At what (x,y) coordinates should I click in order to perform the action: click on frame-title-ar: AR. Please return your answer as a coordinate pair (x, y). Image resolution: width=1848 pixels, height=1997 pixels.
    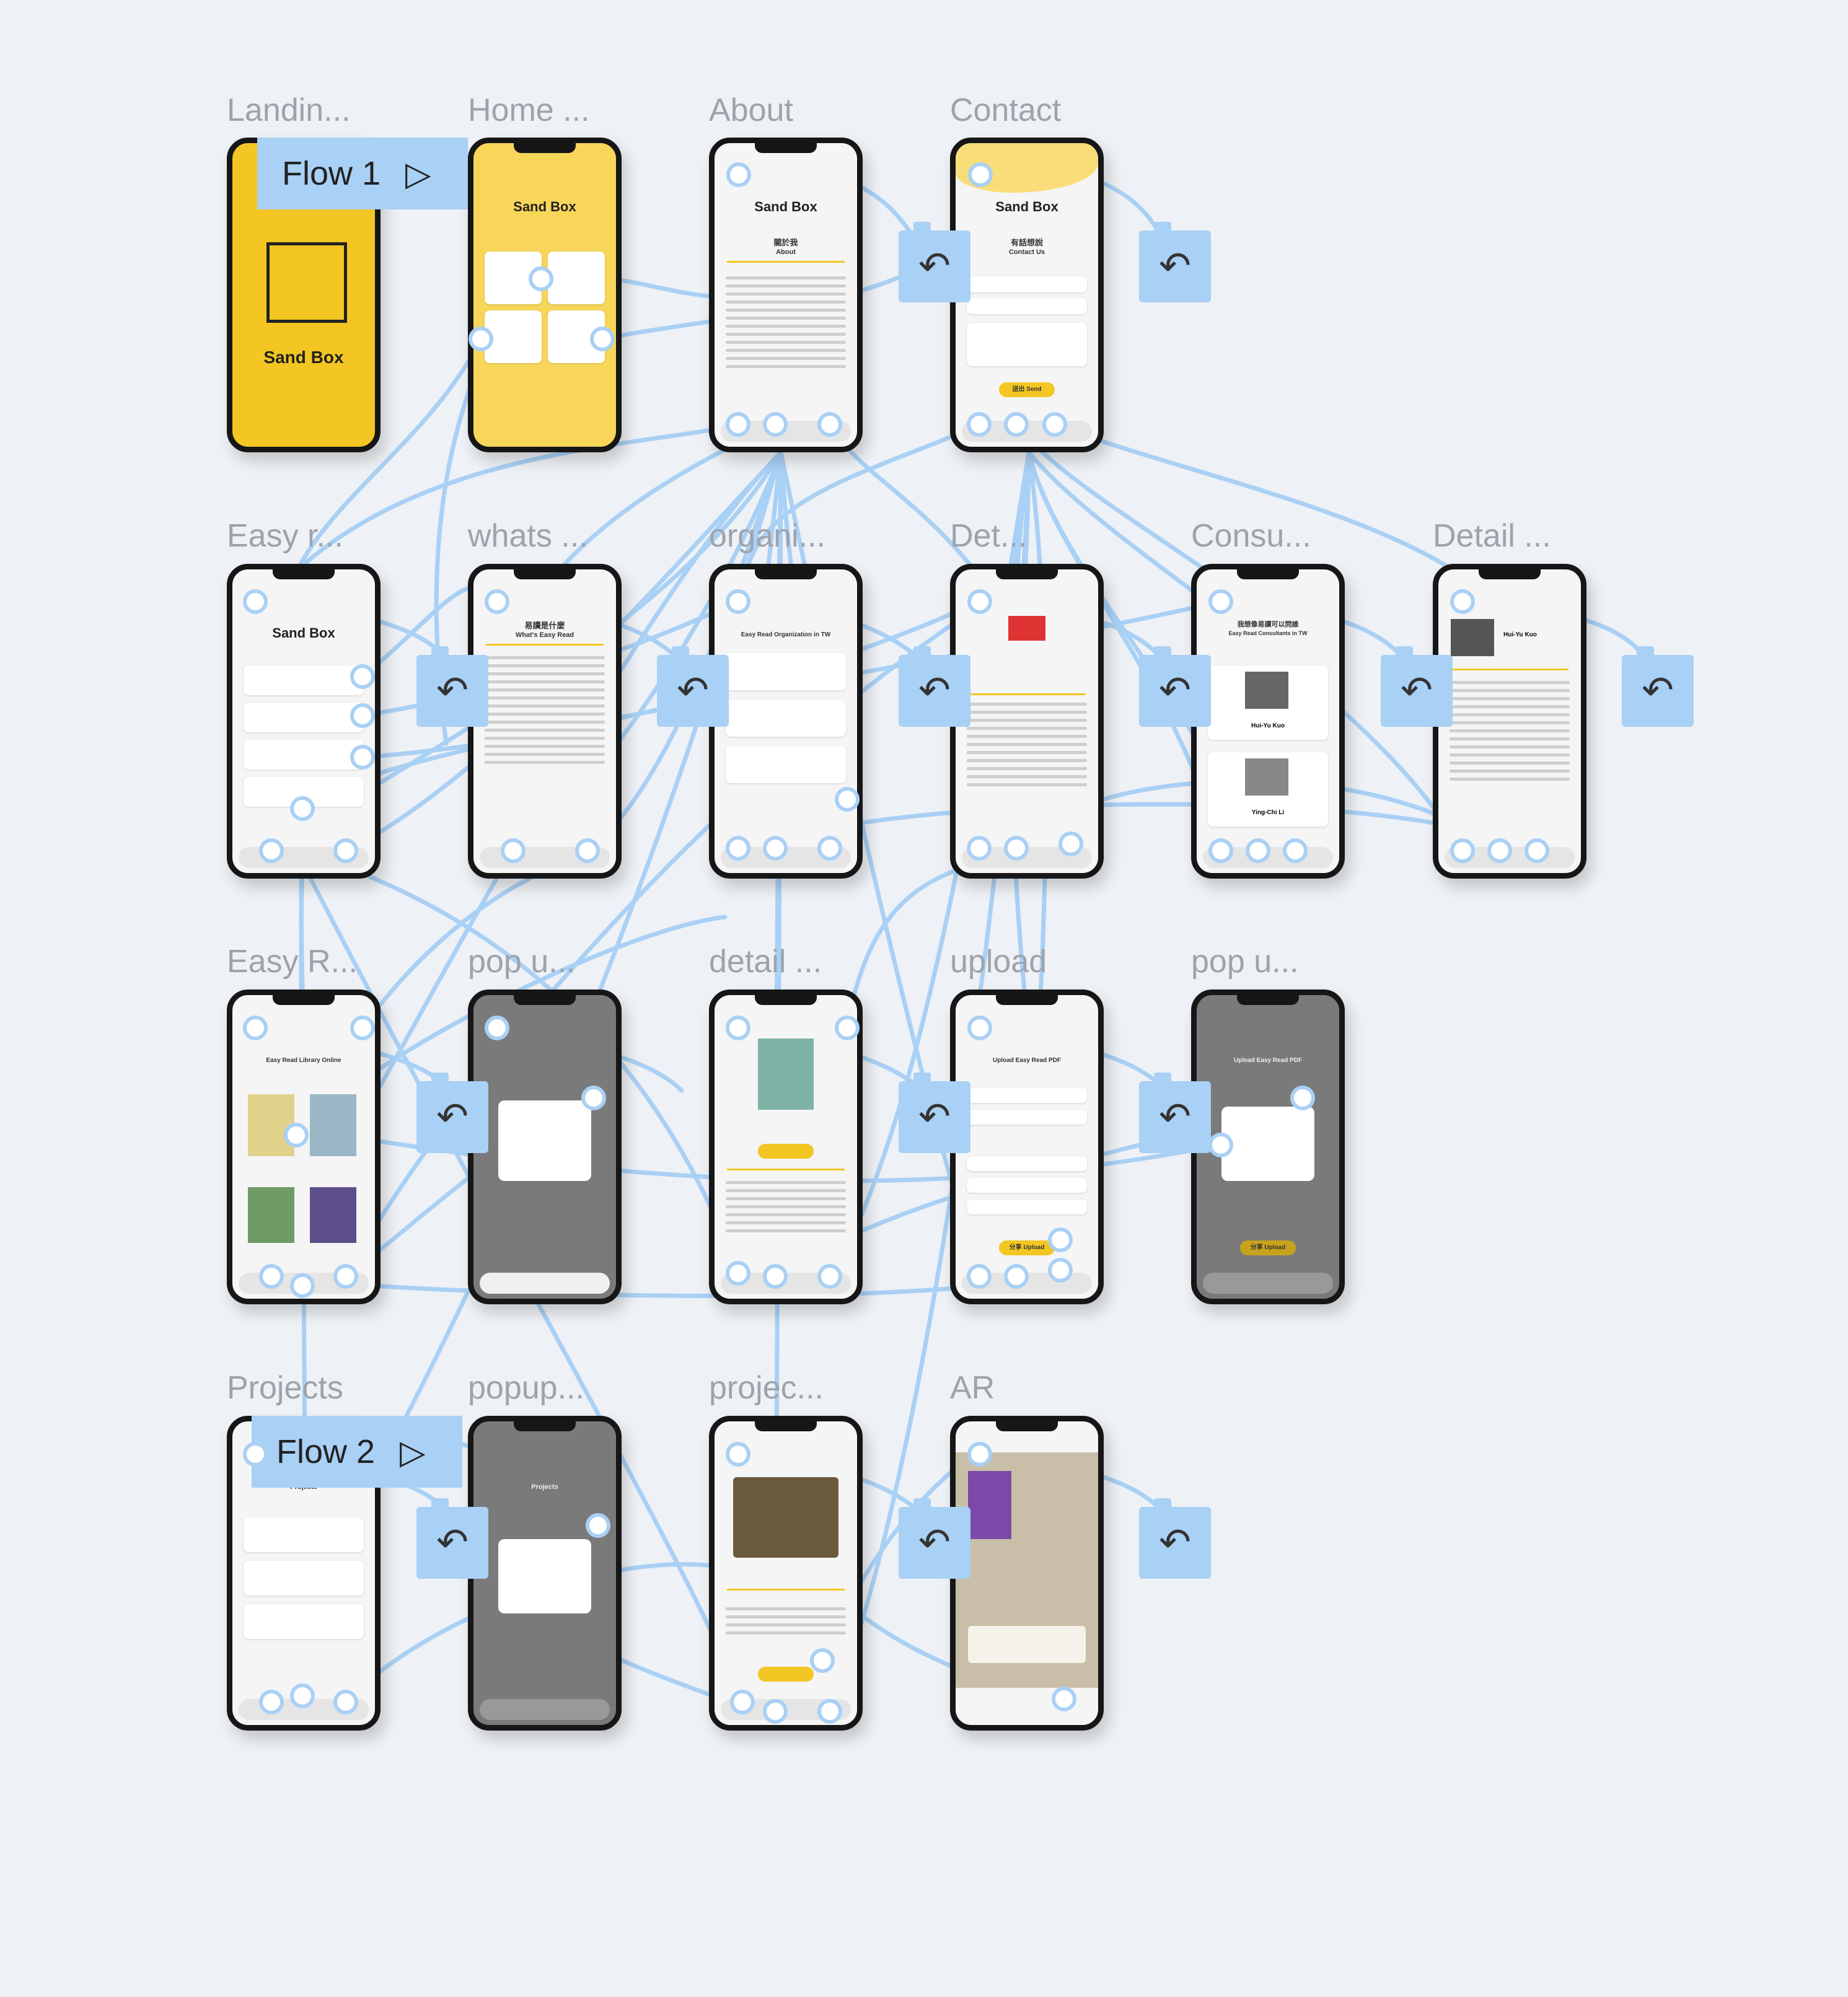
    Looking at the image, I should click on (972, 1388).